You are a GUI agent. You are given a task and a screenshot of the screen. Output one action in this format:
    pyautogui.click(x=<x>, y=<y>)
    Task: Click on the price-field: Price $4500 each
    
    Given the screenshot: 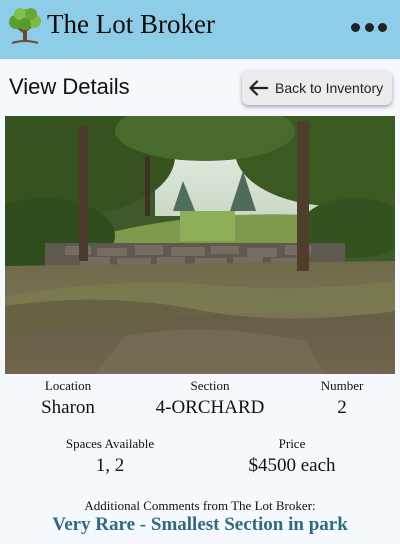 What is the action you would take?
    pyautogui.click(x=292, y=456)
    